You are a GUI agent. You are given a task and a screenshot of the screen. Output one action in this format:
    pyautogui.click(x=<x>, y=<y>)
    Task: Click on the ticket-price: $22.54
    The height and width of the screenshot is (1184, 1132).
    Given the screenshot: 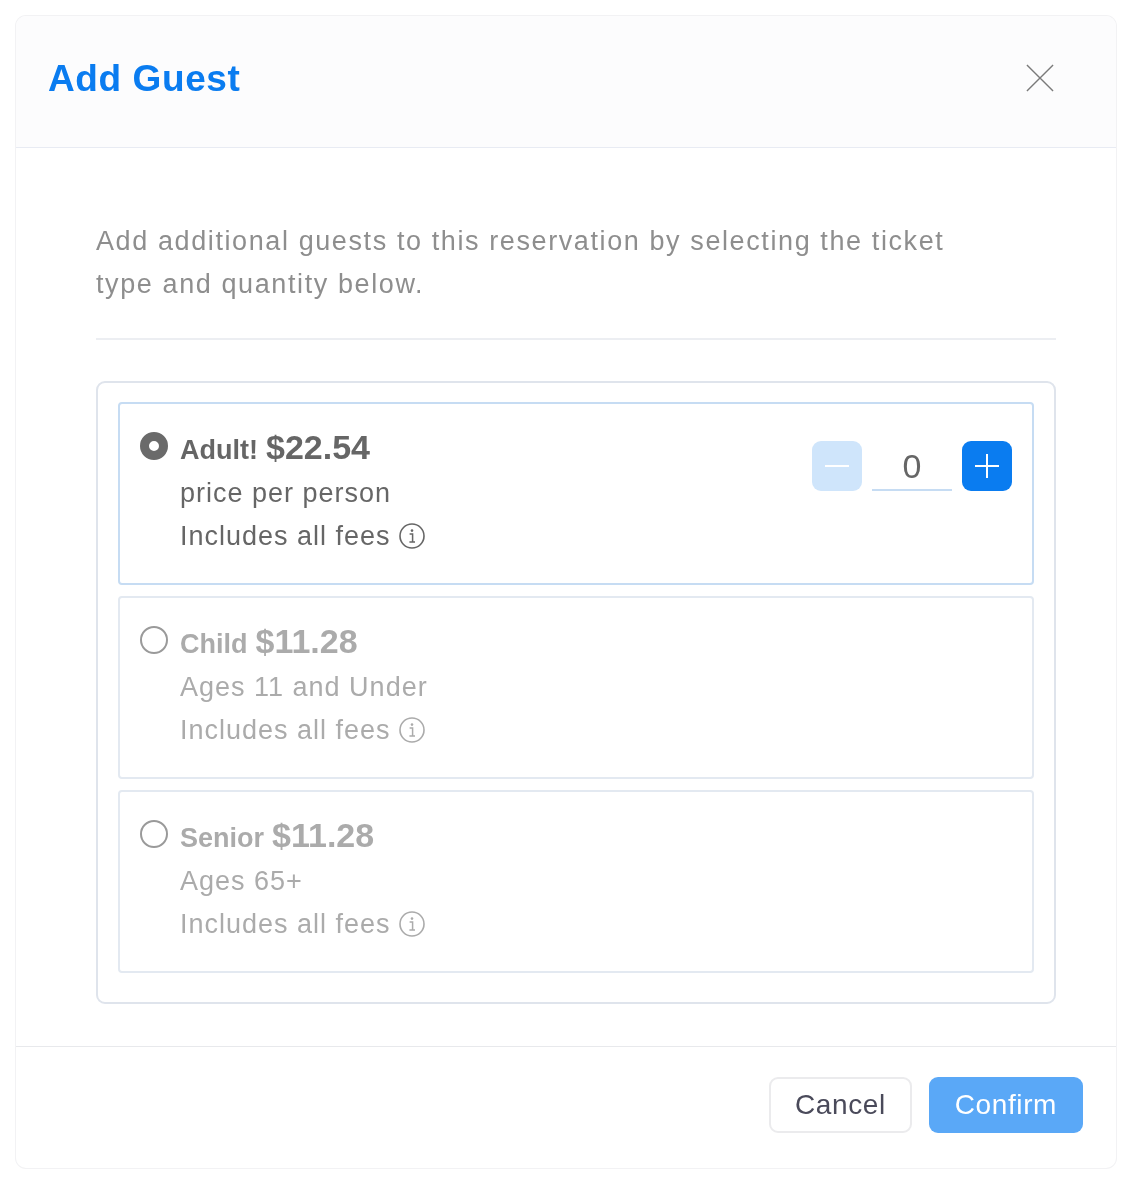 What is the action you would take?
    pyautogui.click(x=317, y=447)
    